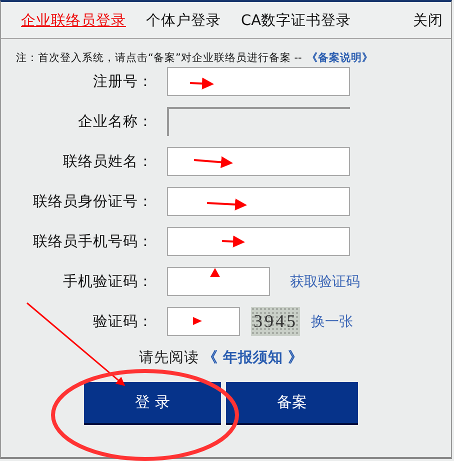  Describe the element at coordinates (115, 122) in the screenshot. I see `field-label: 企业名称：` at that location.